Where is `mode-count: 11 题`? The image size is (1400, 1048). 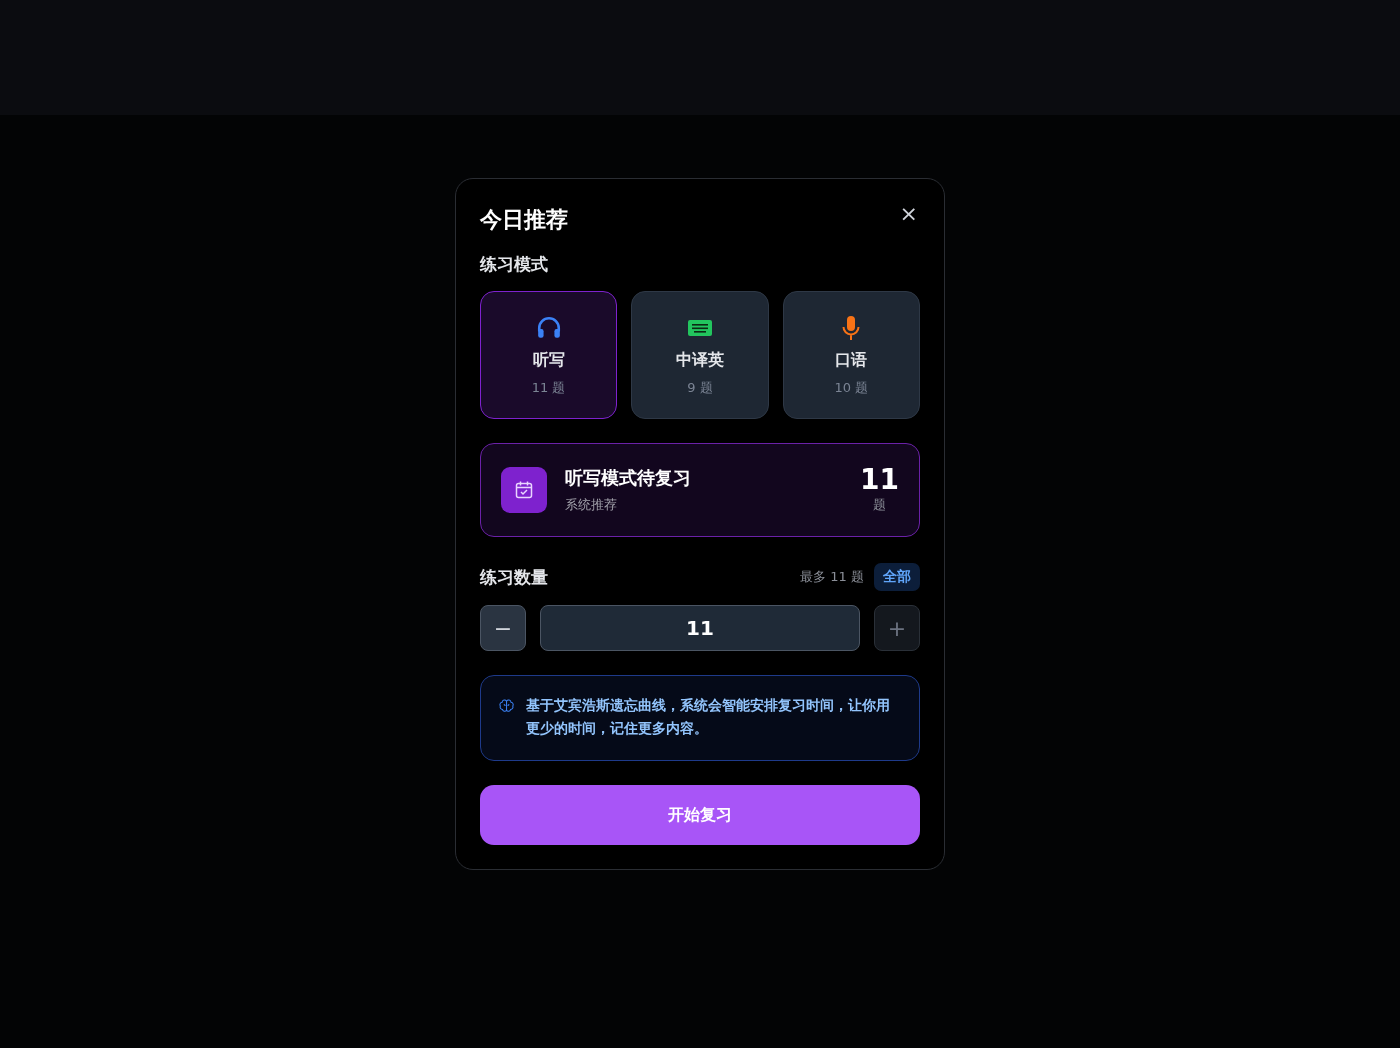 mode-count: 11 题 is located at coordinates (548, 387).